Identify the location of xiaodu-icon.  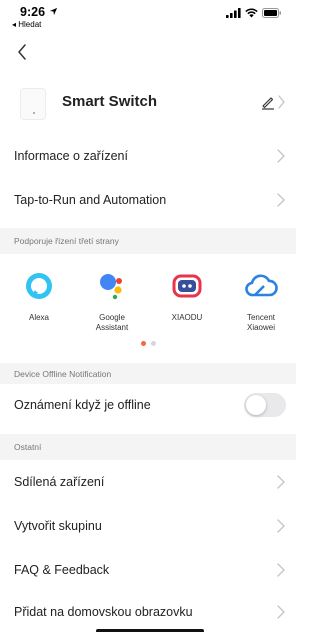
(187, 286).